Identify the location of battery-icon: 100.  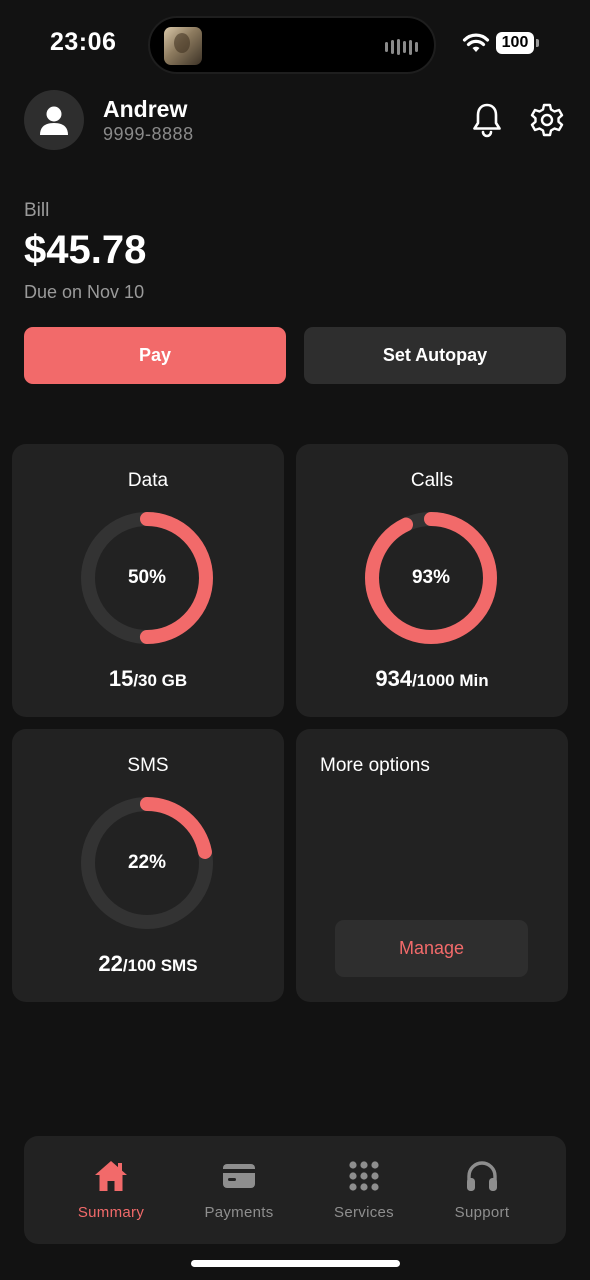
(517, 43).